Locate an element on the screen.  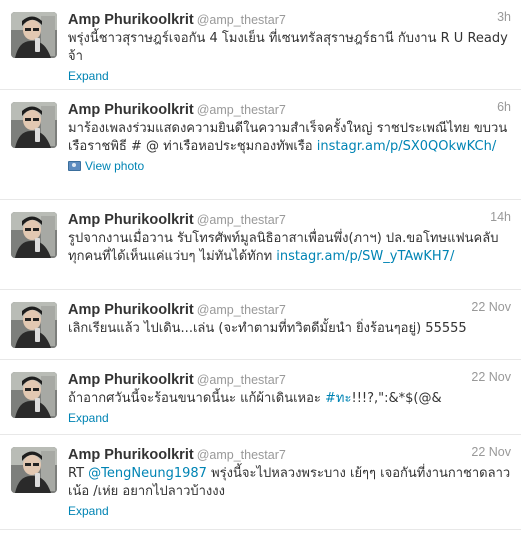
tweet-header: Amp Phurikoolkrit @amp_thestar7 6h is located at coordinates (289, 109).